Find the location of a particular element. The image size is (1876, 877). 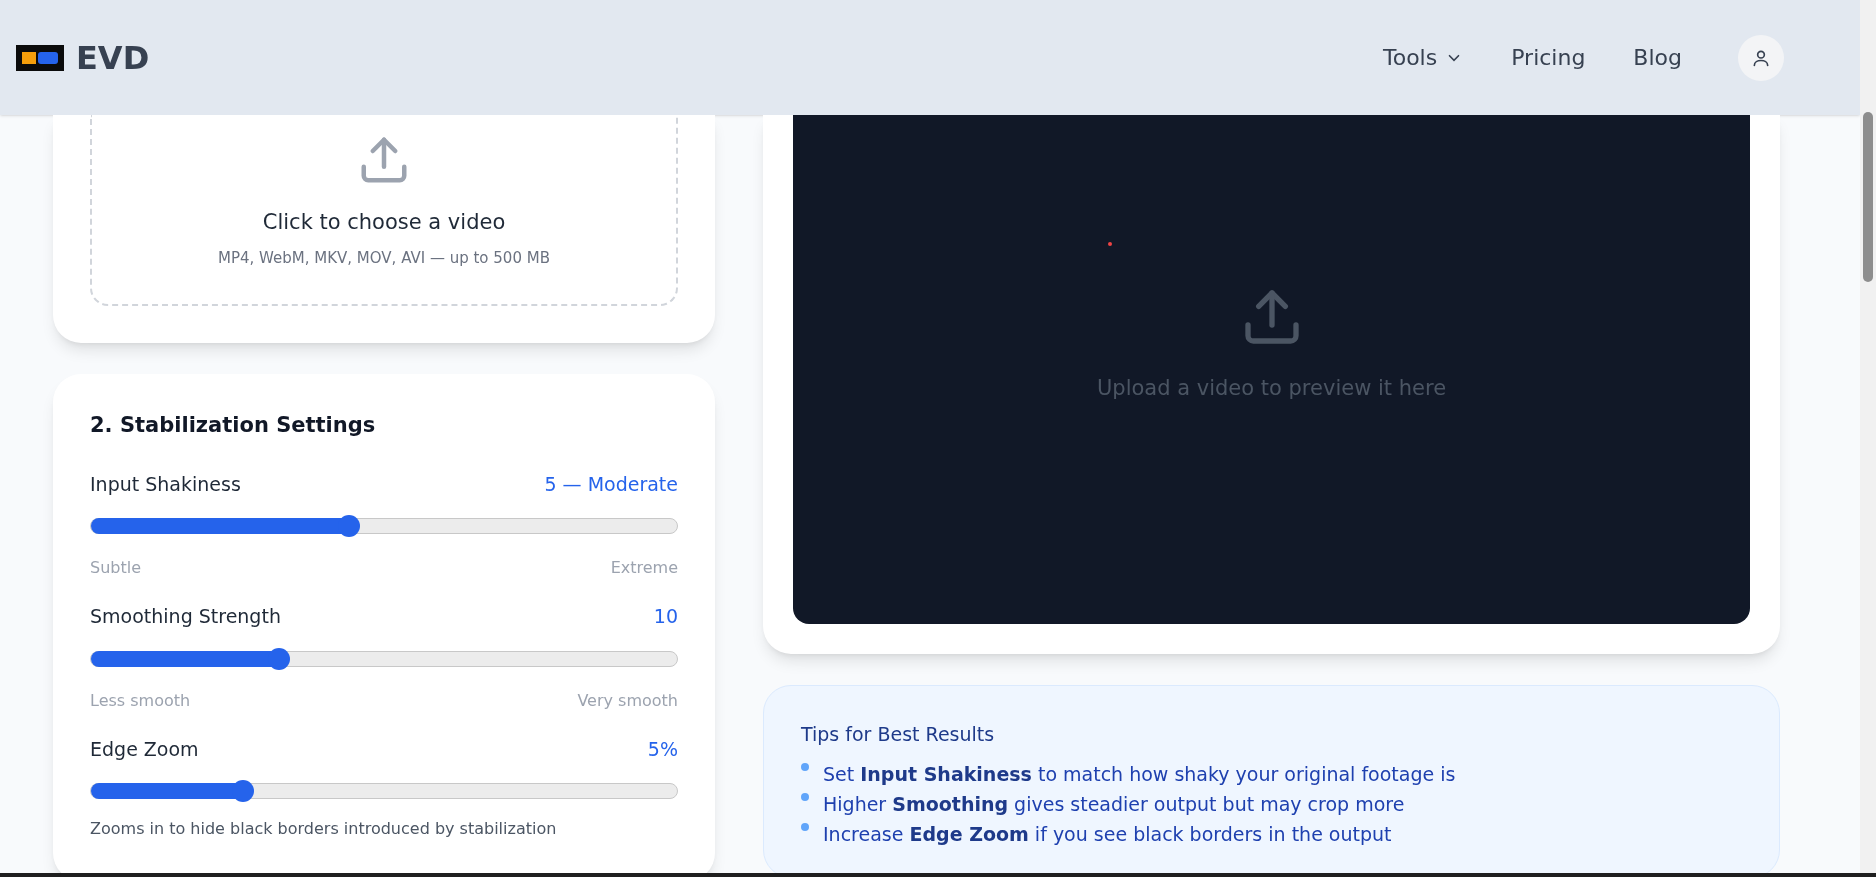

upload-dropzone: Click to choose a video MP4, WebM, MKV, MOV, AVI — up to 500 MB is located at coordinates (384, 210).